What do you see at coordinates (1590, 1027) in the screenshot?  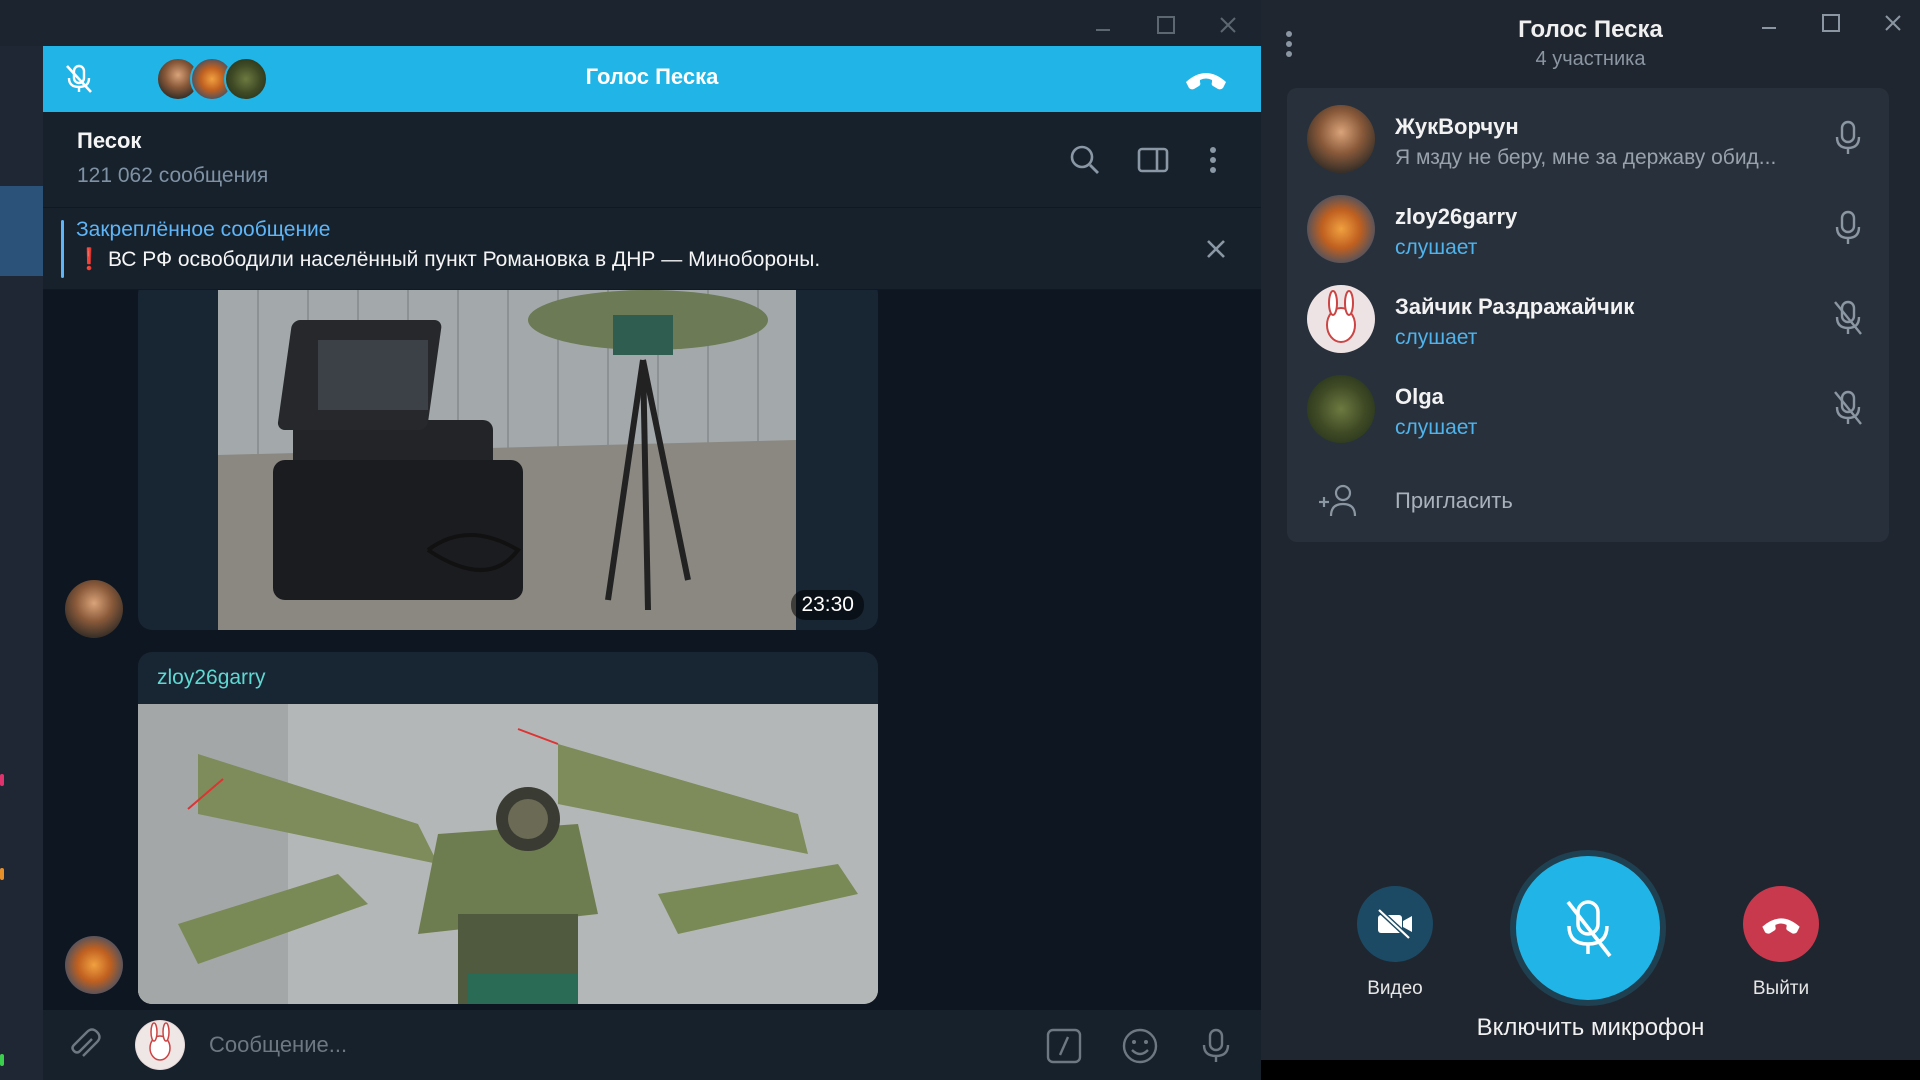 I see `mic-toggle-label: Включить микрофон` at bounding box center [1590, 1027].